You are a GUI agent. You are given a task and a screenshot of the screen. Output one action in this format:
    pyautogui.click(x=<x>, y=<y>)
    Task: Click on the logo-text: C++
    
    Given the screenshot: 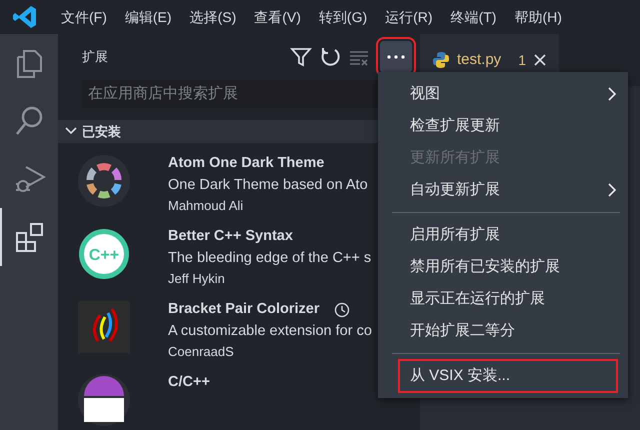 What is the action you would take?
    pyautogui.click(x=104, y=255)
    